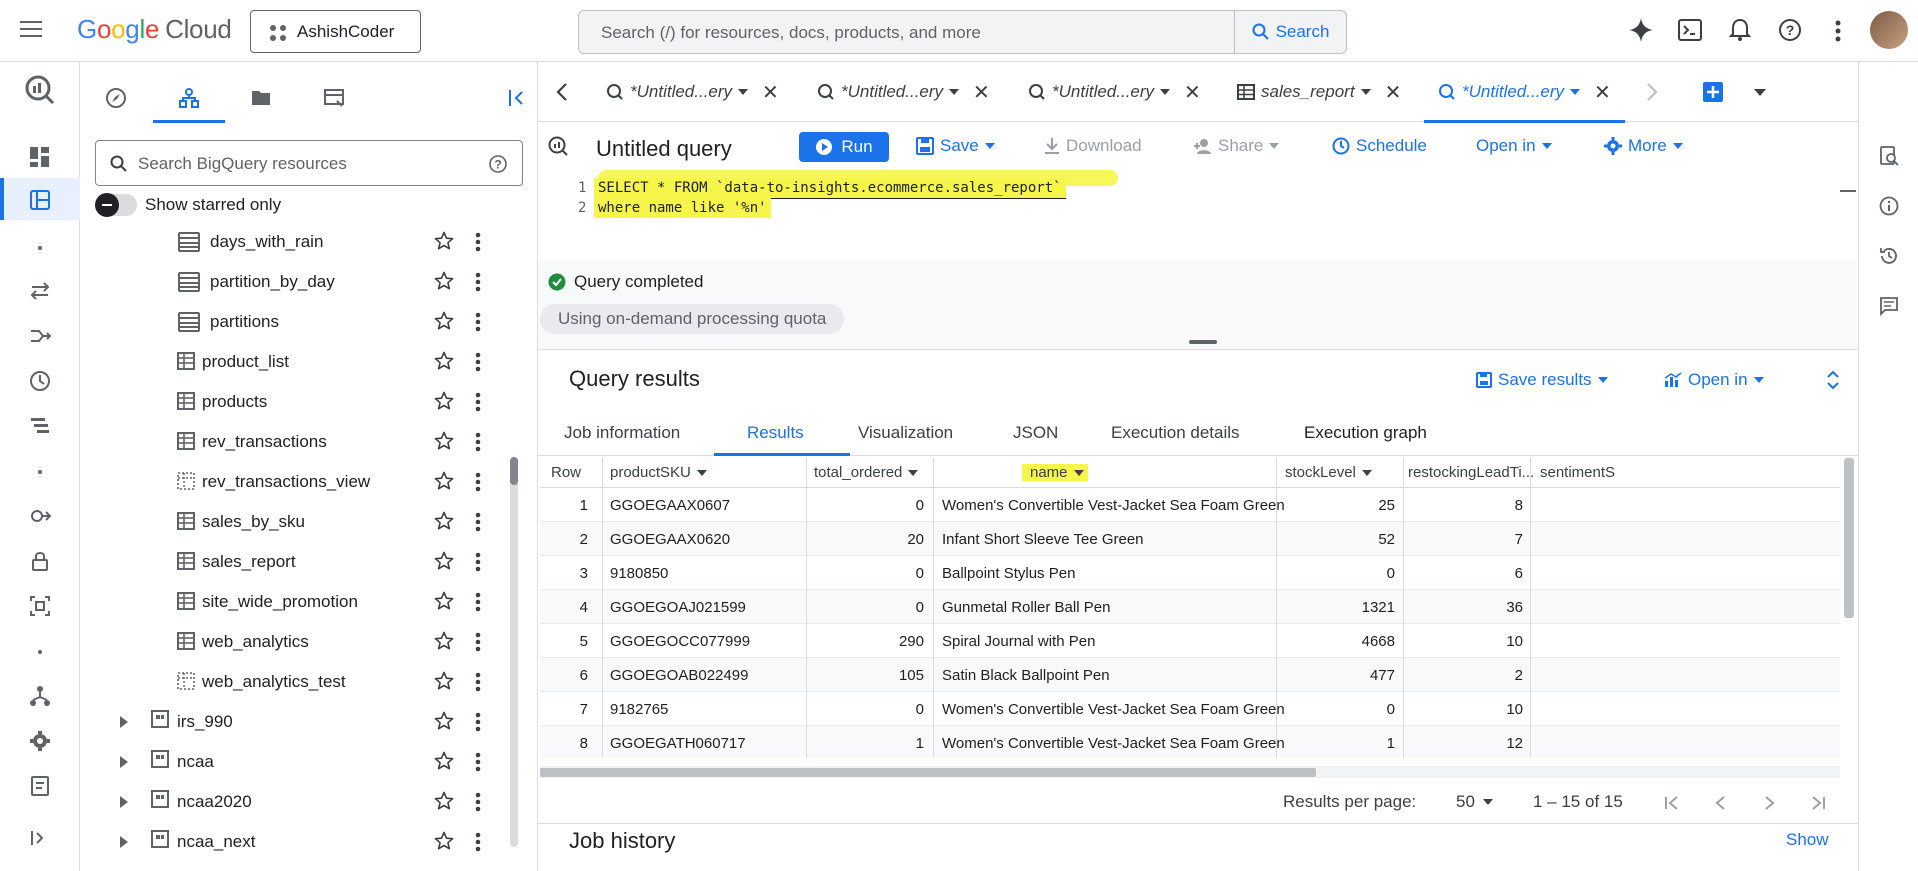  Describe the element at coordinates (300, 722) in the screenshot. I see `tree-dataset: irs_990` at that location.